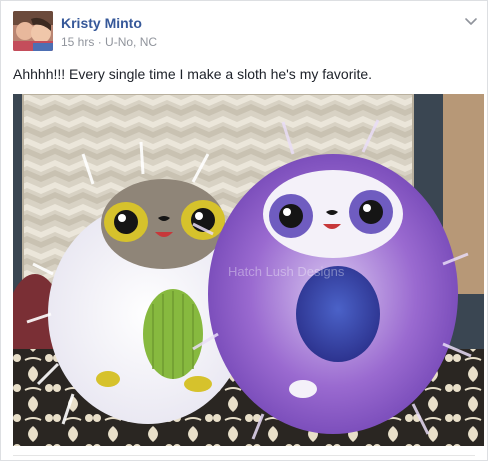 The height and width of the screenshot is (461, 488). What do you see at coordinates (244, 457) in the screenshot?
I see `post-divider` at bounding box center [244, 457].